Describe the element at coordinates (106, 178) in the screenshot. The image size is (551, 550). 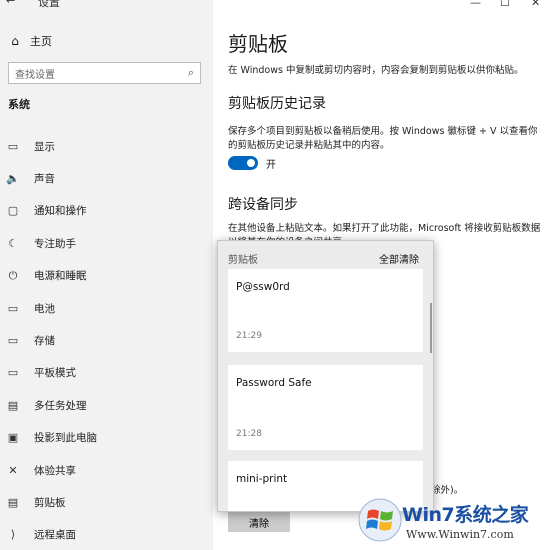
I see `sidebar-item-sound: 🔈 声音` at that location.